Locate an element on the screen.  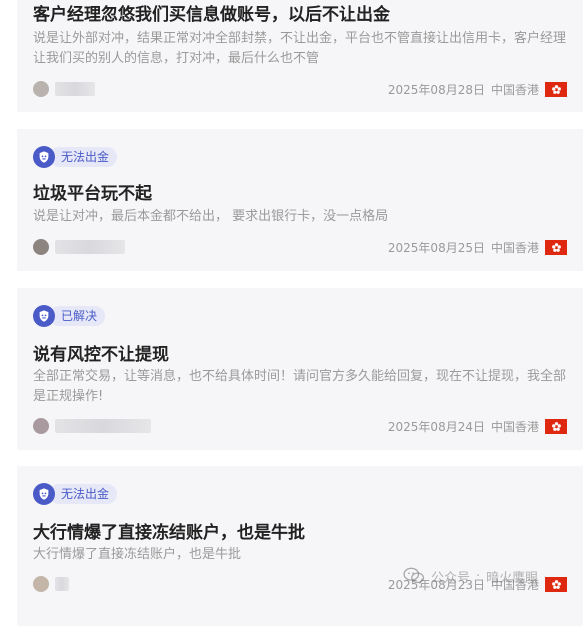
card-meta: 2025年08月25日 中国香港 is located at coordinates (300, 247).